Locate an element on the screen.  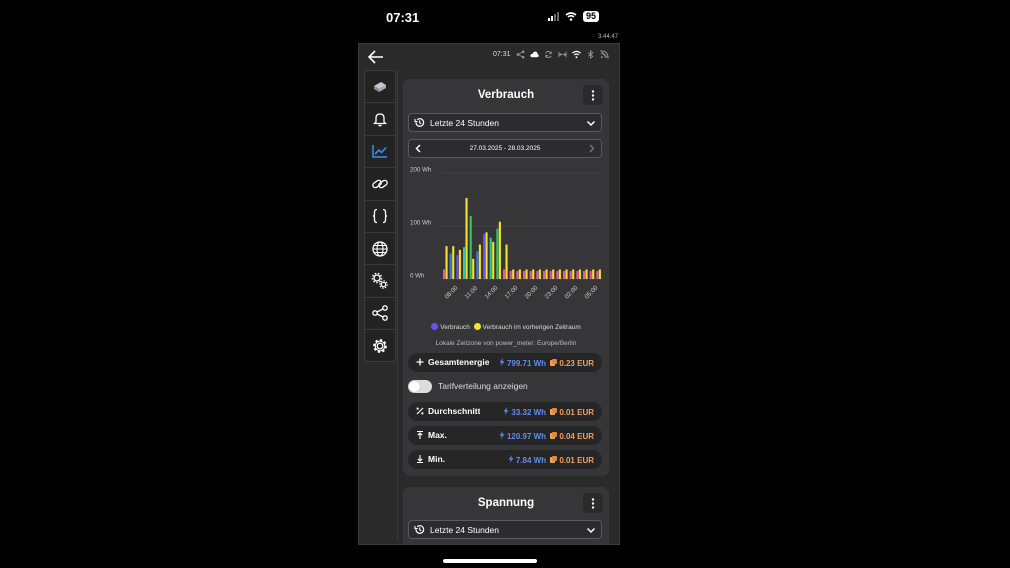
min-row: Min. 7.84 Wh 0.01 EUR is located at coordinates (505, 459).